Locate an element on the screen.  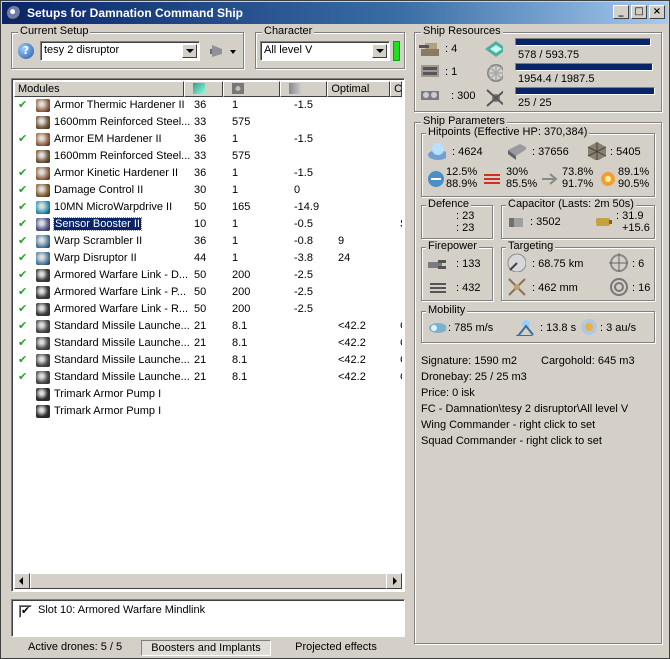
warp-speed-icon is located at coordinates (589, 327).